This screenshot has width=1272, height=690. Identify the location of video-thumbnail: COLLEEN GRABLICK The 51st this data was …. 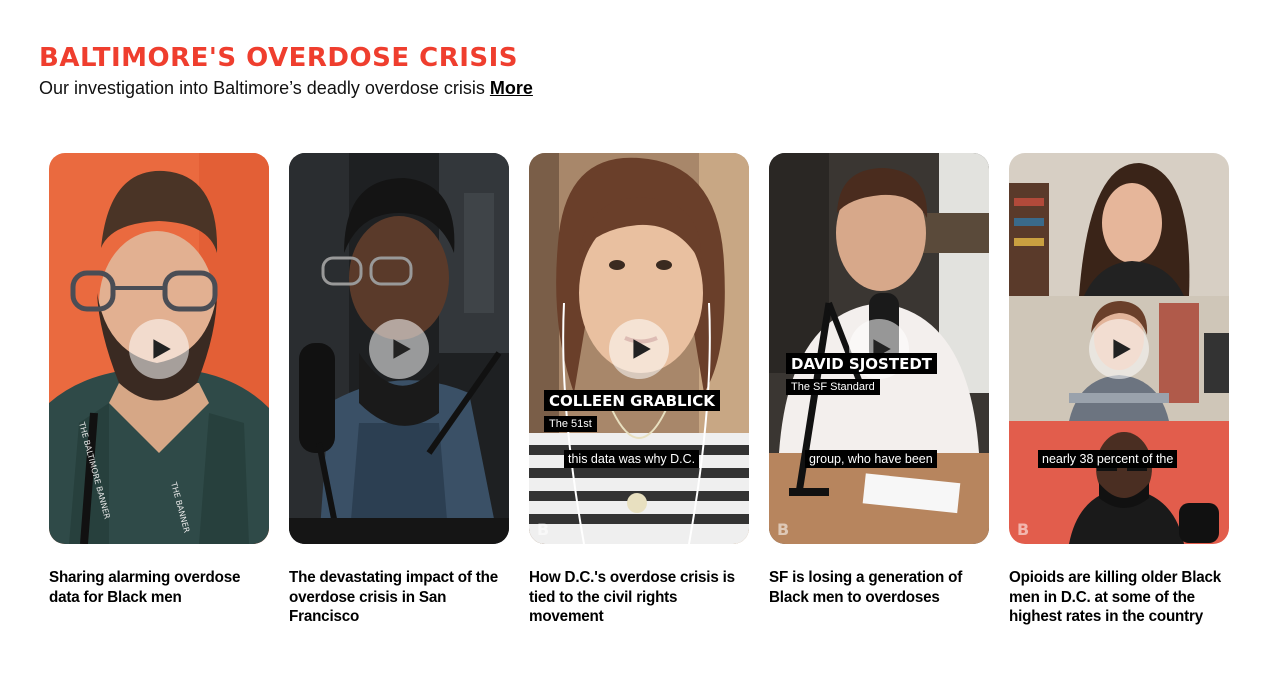
(639, 348).